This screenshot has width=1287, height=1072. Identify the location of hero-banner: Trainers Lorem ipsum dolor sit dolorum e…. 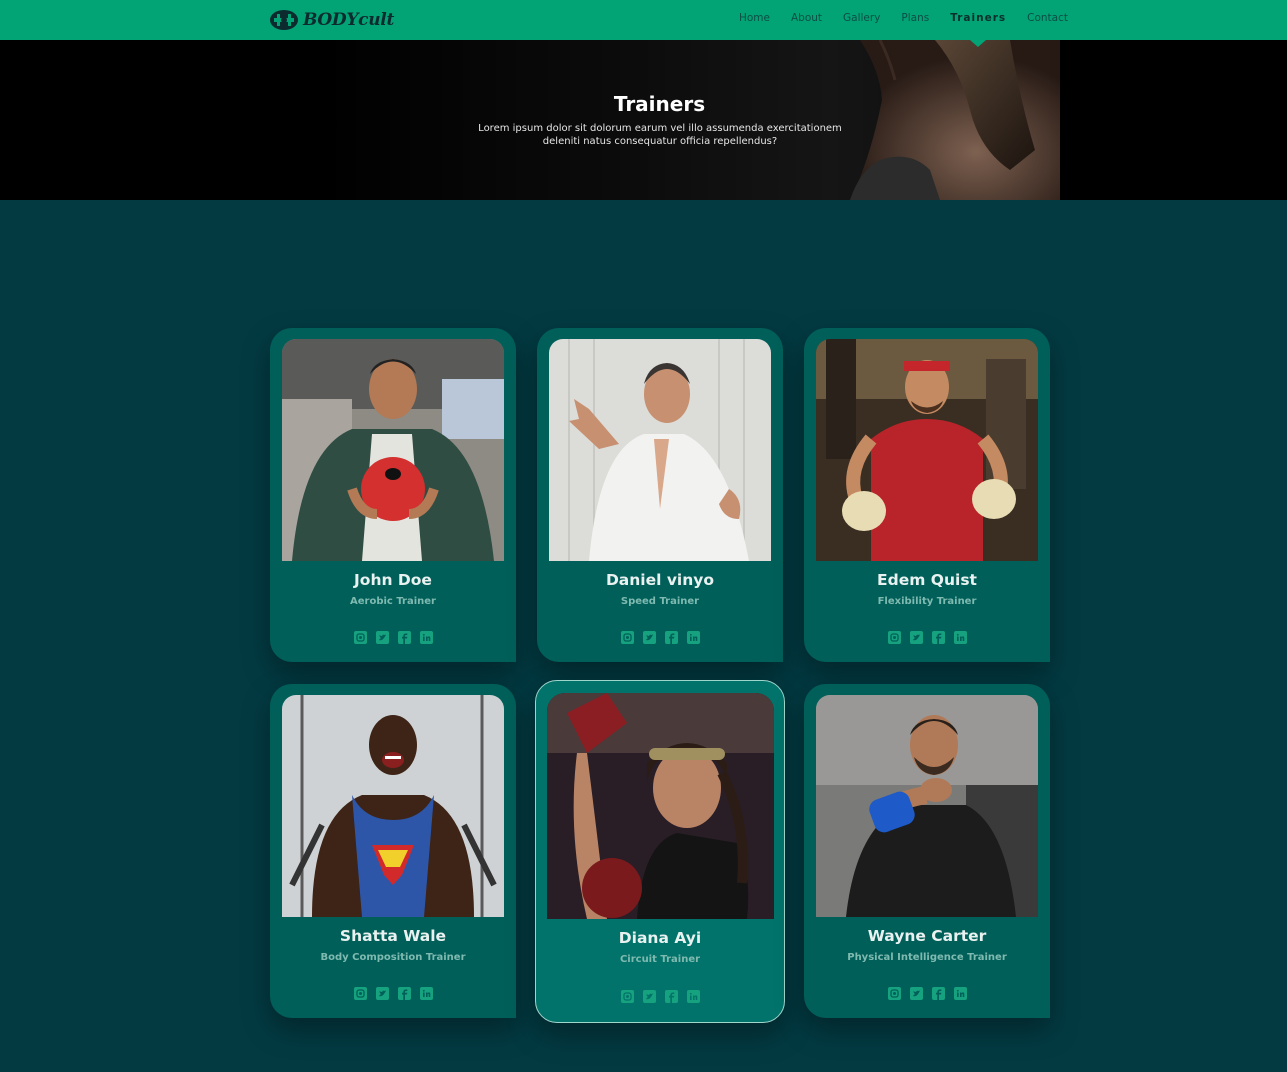
(643, 120).